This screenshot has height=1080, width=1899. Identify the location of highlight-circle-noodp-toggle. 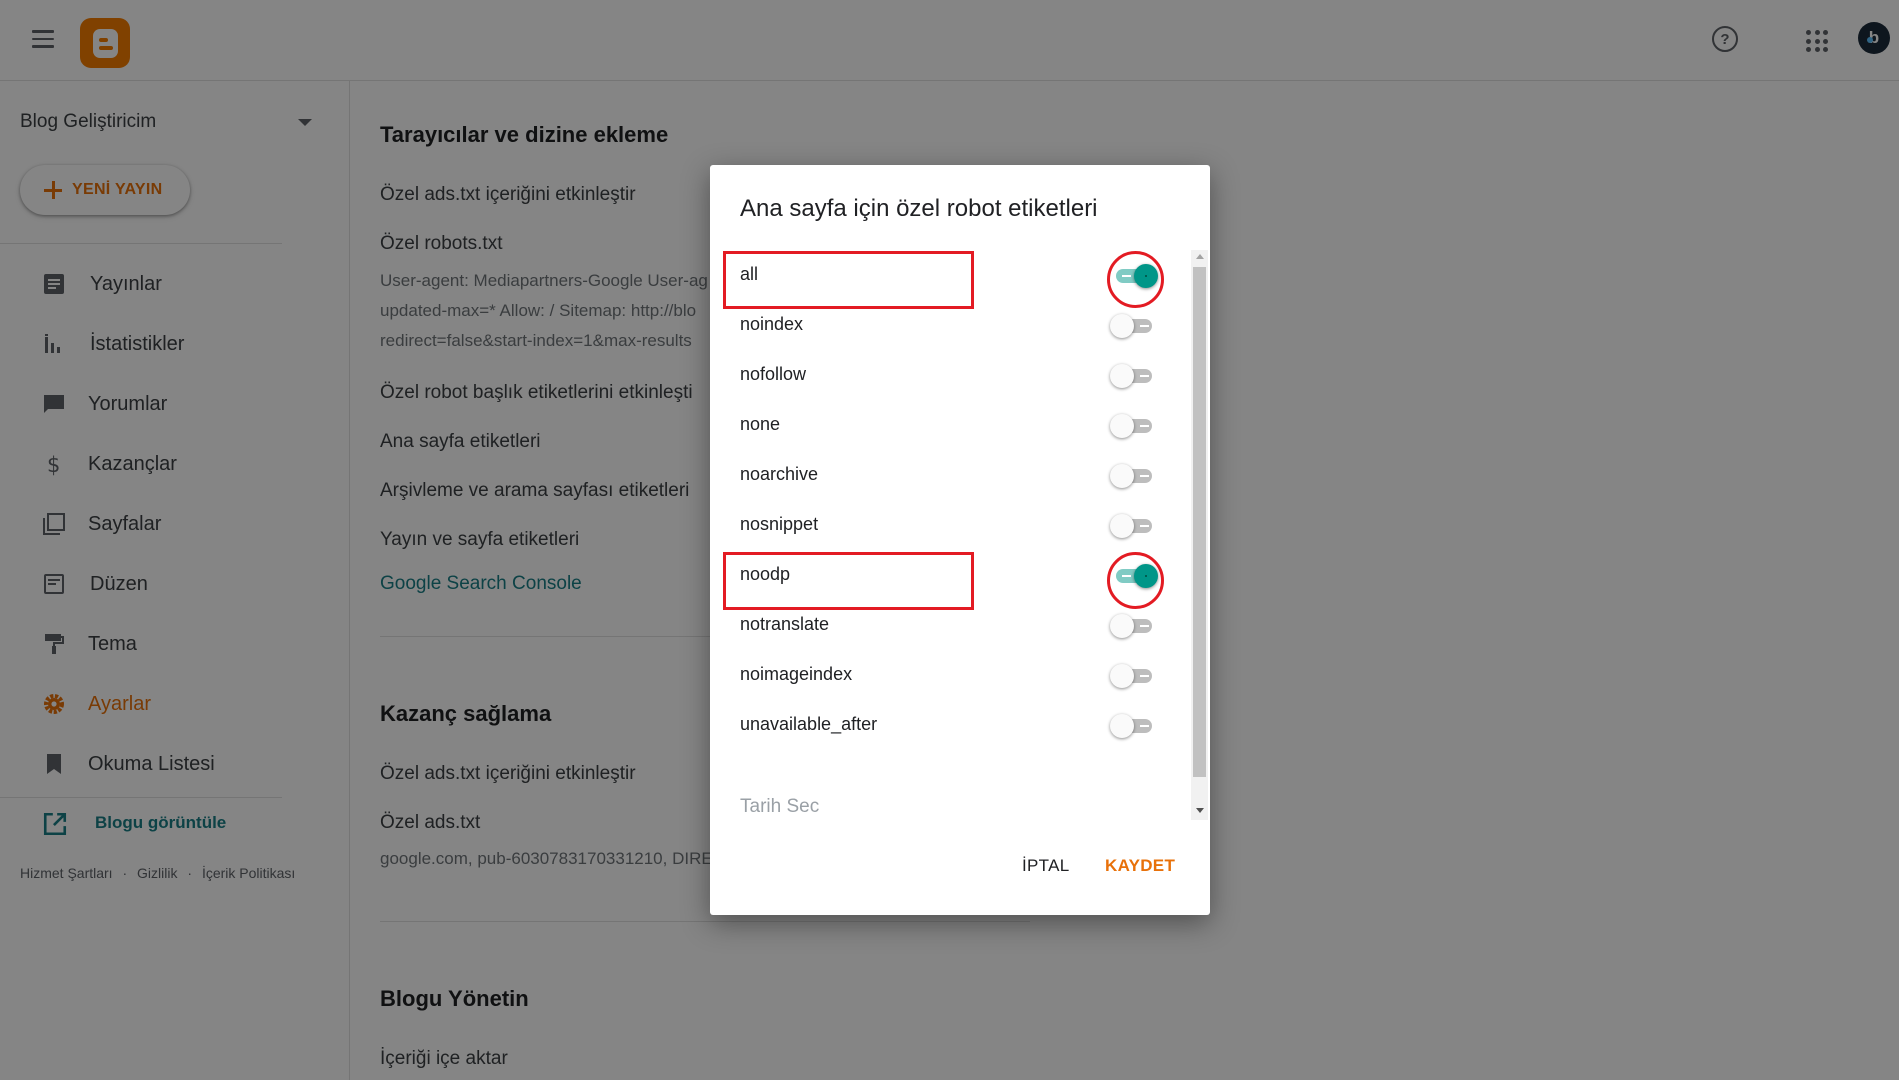
(1135, 580).